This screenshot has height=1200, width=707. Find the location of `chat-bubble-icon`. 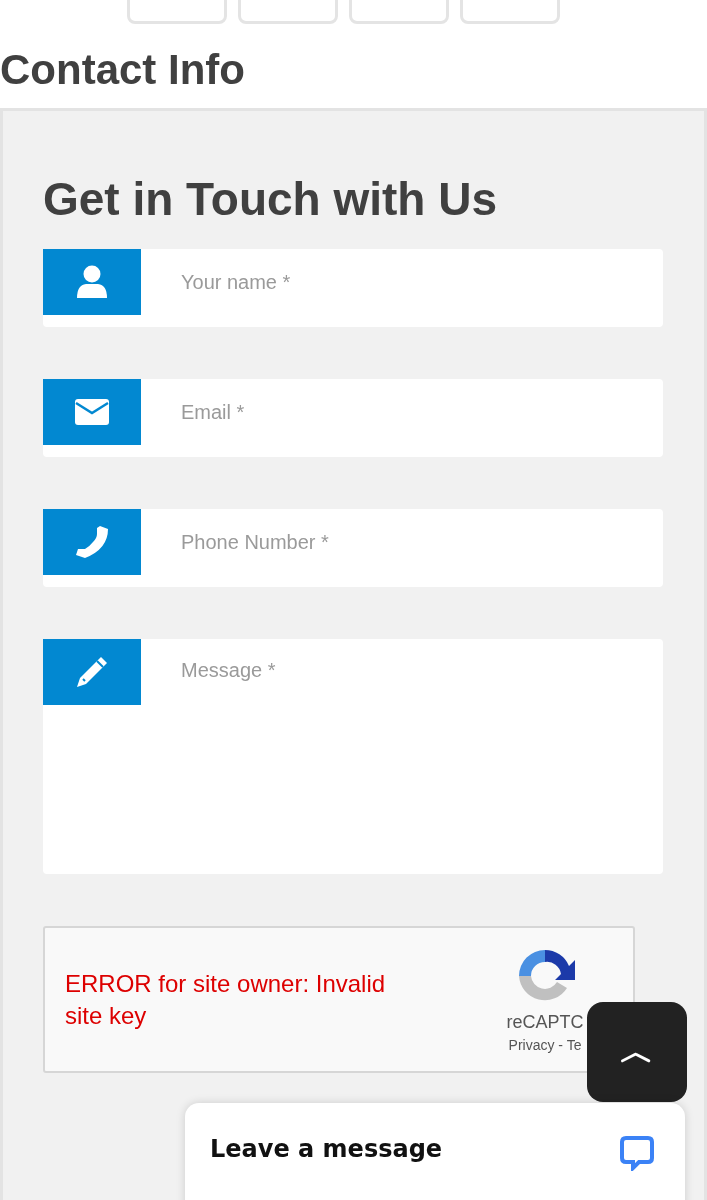

chat-bubble-icon is located at coordinates (637, 1153).